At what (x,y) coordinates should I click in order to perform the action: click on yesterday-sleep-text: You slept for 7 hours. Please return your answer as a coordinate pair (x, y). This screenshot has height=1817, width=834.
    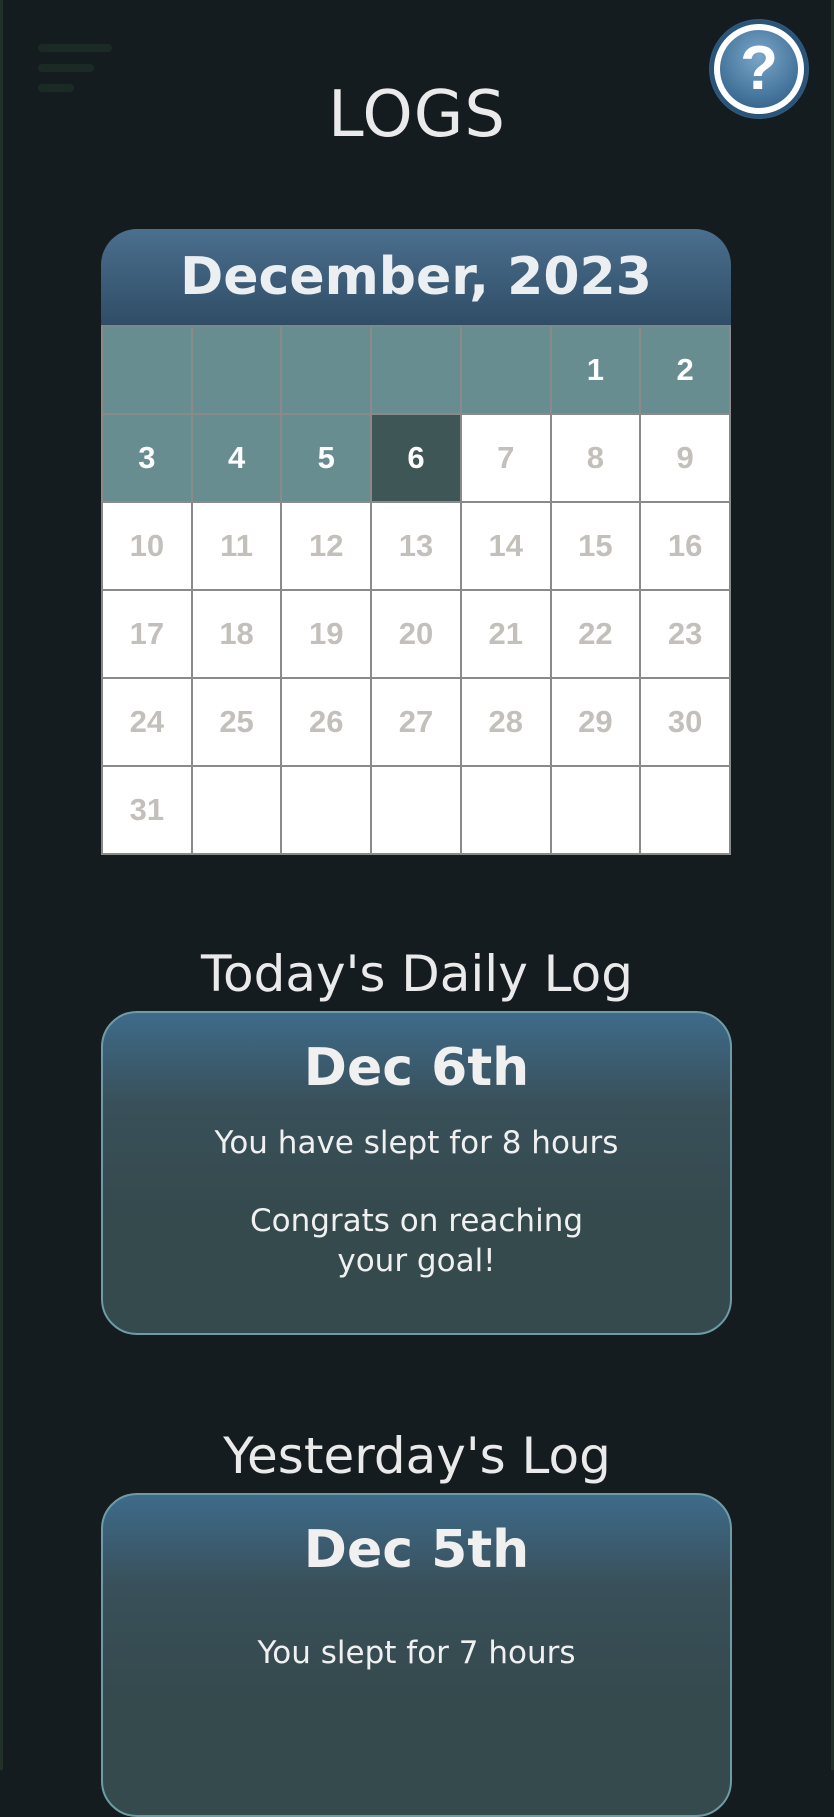
    Looking at the image, I should click on (416, 1653).